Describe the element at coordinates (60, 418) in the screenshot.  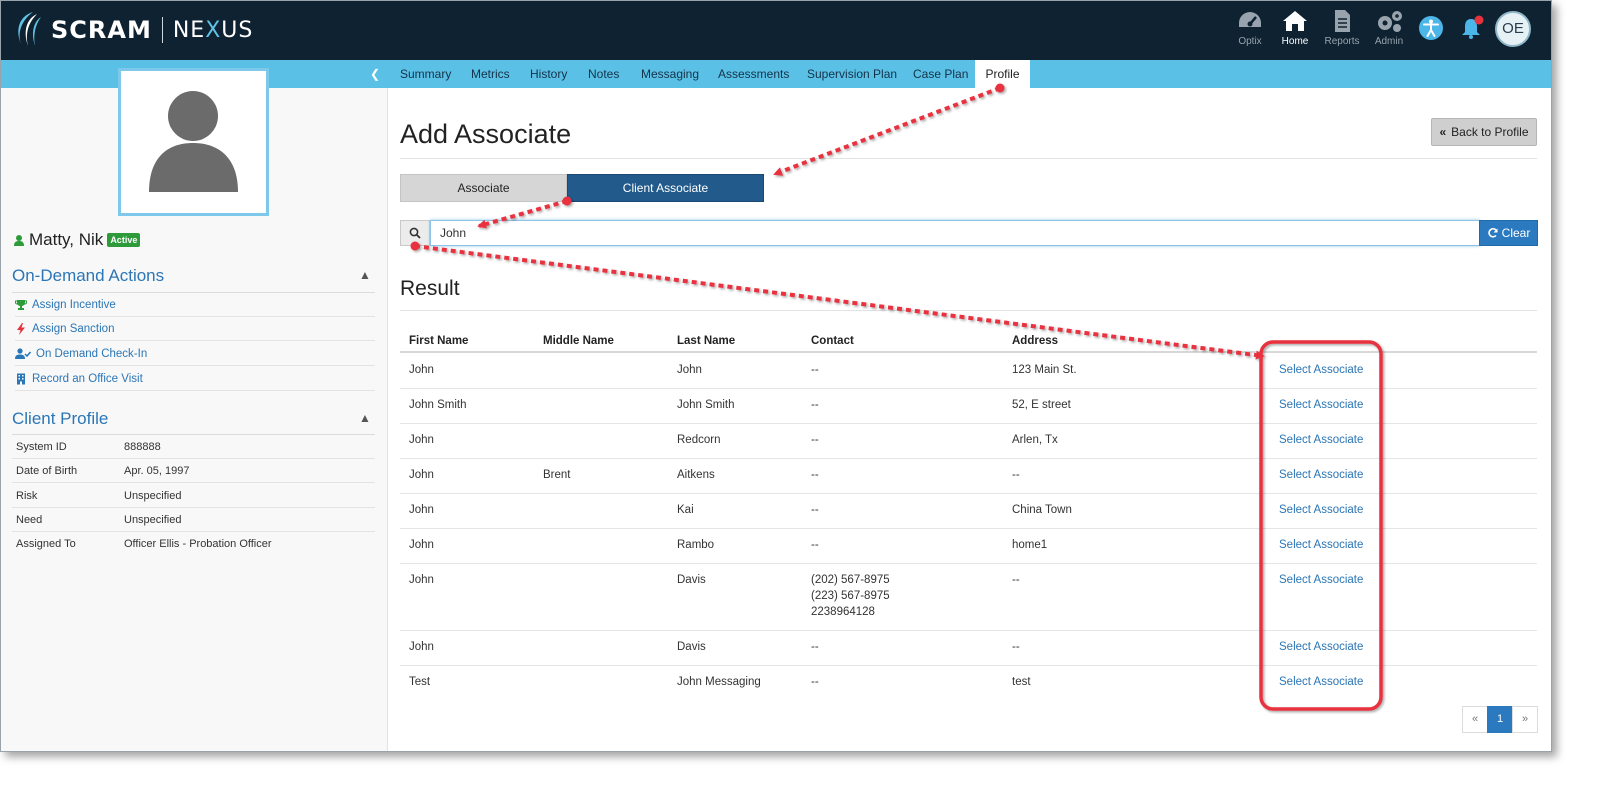
I see `client-profile-title: Client Profile` at that location.